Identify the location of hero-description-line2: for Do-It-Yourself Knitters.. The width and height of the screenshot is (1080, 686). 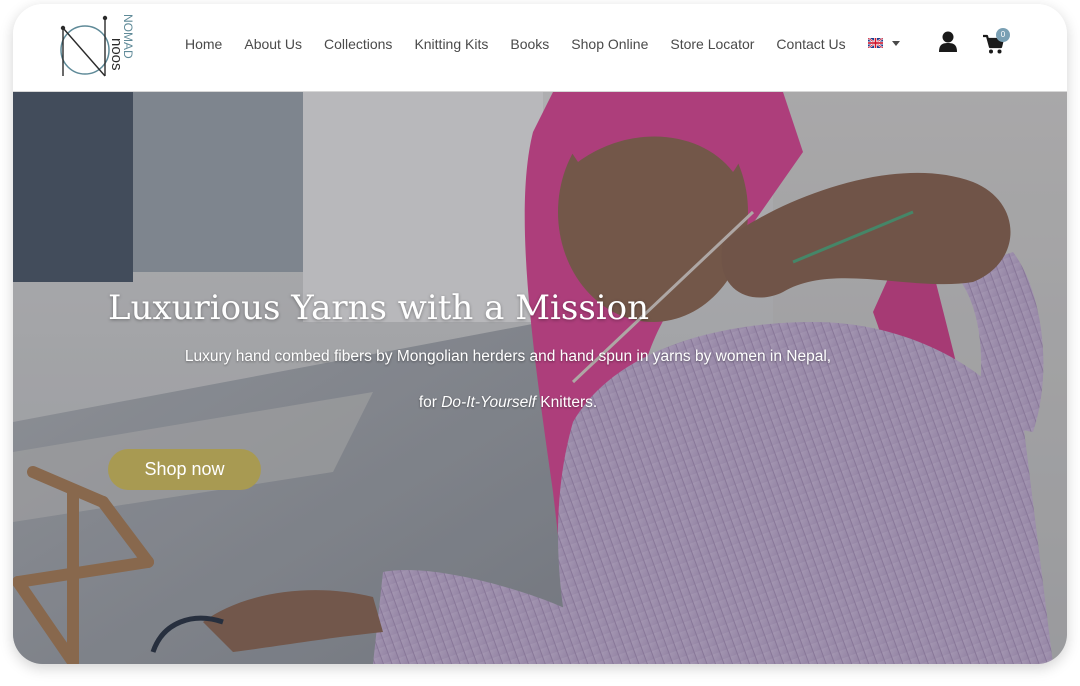
(508, 403).